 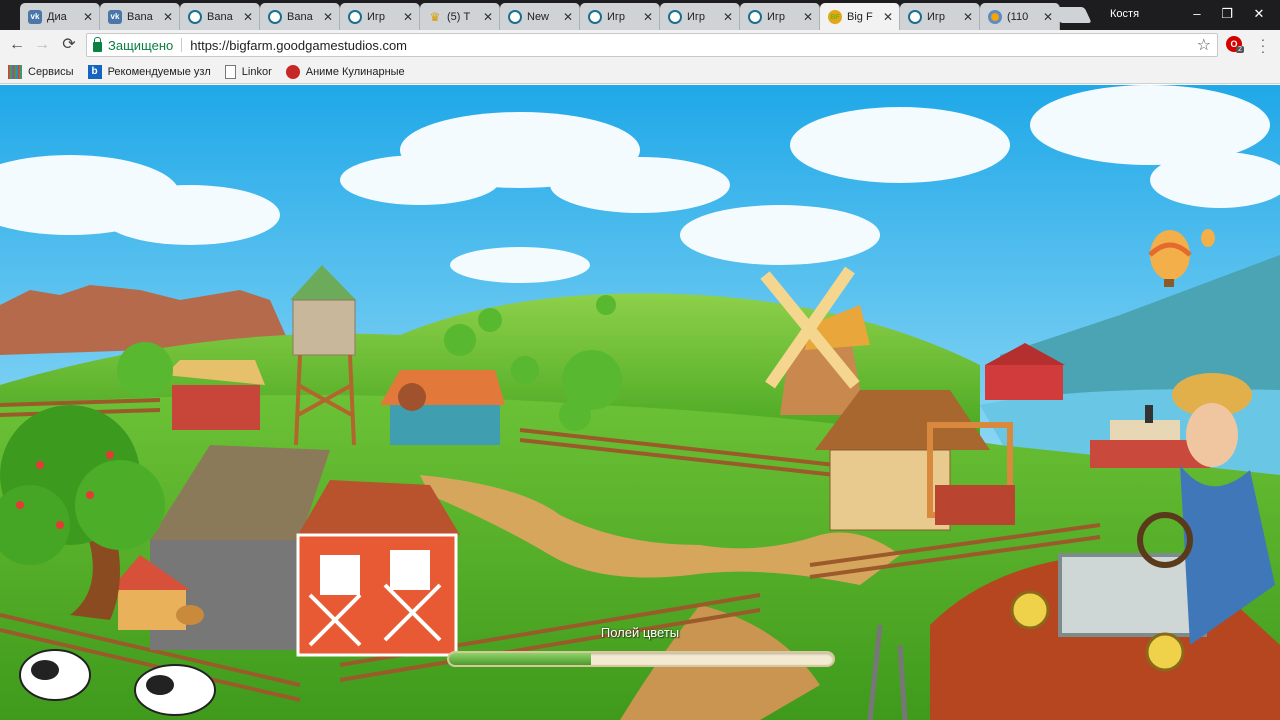 What do you see at coordinates (230, 71) in the screenshot?
I see `page-icon` at bounding box center [230, 71].